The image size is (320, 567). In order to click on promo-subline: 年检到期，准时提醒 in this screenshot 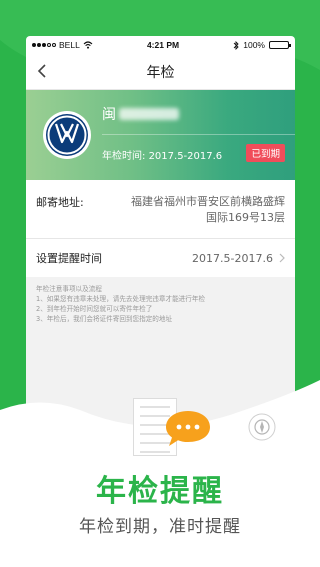, I will do `click(160, 527)`.